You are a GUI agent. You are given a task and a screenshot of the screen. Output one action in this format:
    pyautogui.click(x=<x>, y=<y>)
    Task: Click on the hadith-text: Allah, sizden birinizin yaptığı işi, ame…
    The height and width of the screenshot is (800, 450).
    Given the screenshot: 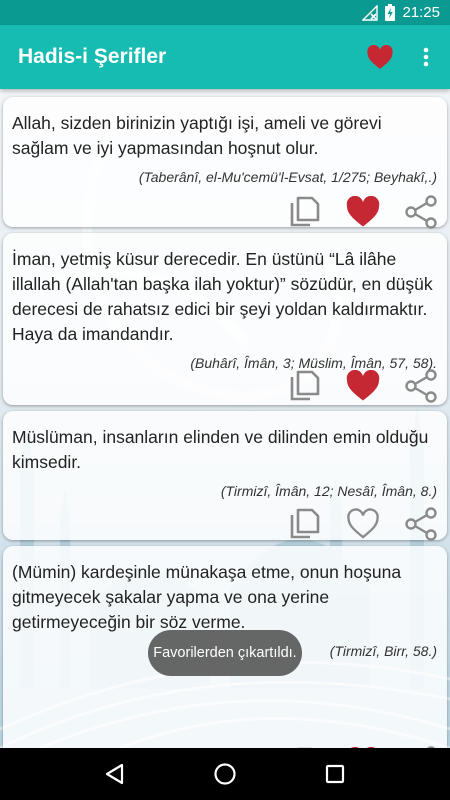 What is the action you would take?
    pyautogui.click(x=197, y=135)
    